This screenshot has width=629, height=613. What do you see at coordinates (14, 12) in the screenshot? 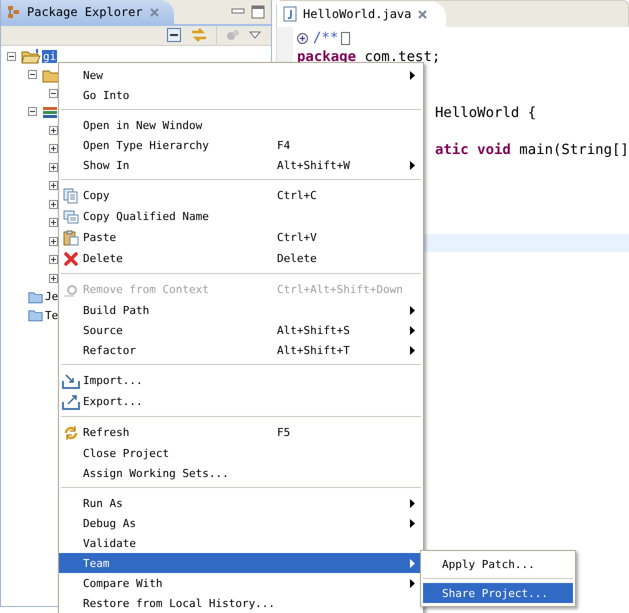
I see `package-icon` at bounding box center [14, 12].